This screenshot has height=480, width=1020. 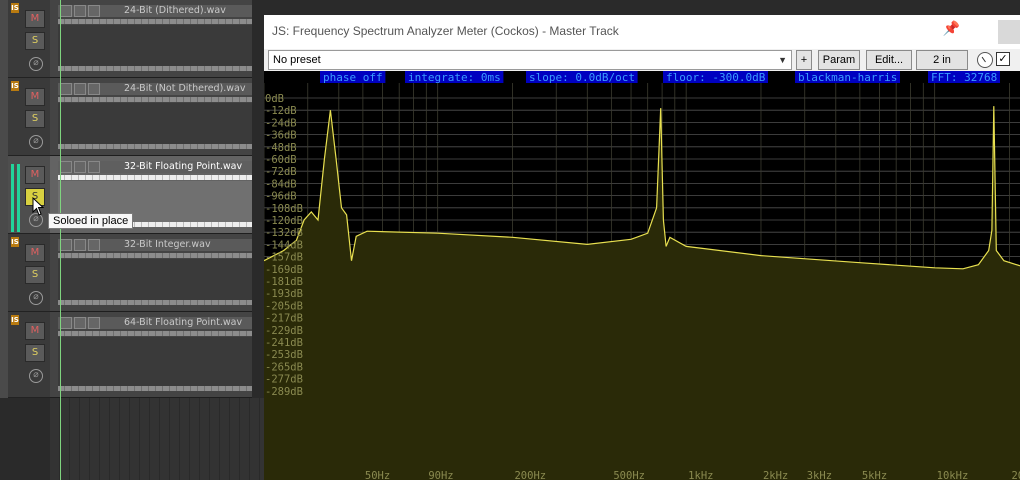 What do you see at coordinates (297, 60) in the screenshot?
I see `preset-value: No preset` at bounding box center [297, 60].